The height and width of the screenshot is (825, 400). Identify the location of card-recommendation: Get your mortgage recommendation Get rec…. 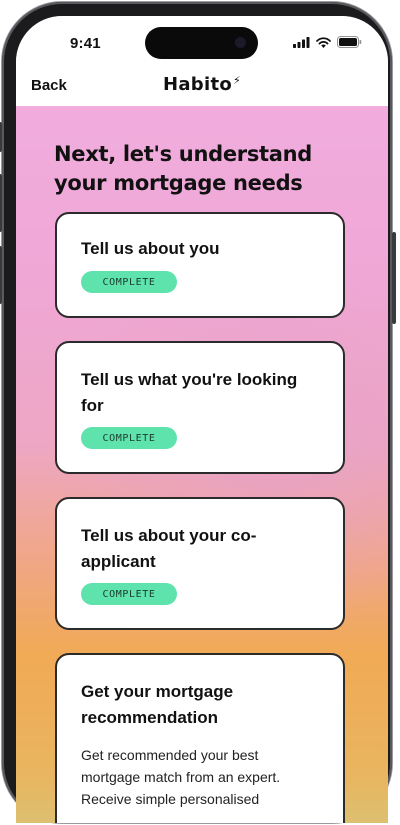
(200, 738).